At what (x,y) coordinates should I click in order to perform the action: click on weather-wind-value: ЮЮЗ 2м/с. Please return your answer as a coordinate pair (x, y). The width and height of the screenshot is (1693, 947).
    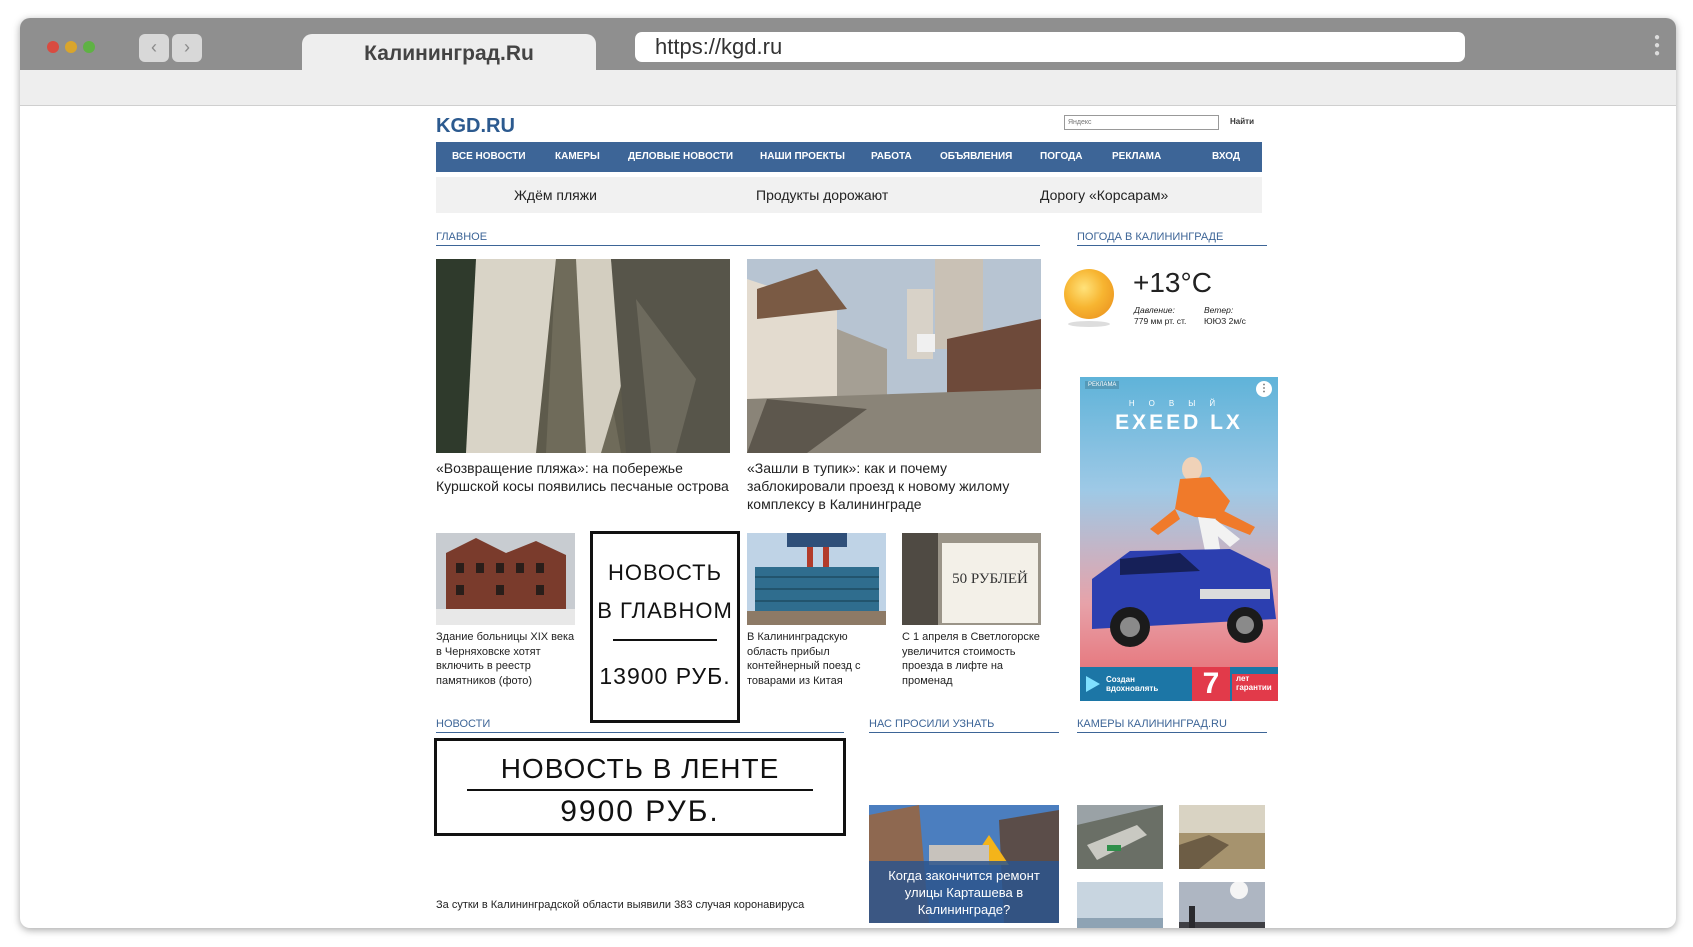
    Looking at the image, I should click on (1225, 321).